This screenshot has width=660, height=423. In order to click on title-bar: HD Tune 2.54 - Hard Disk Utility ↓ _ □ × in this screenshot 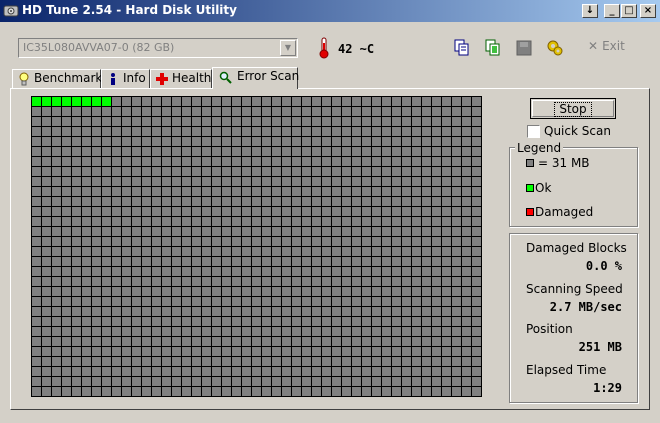, I will do `click(330, 11)`.